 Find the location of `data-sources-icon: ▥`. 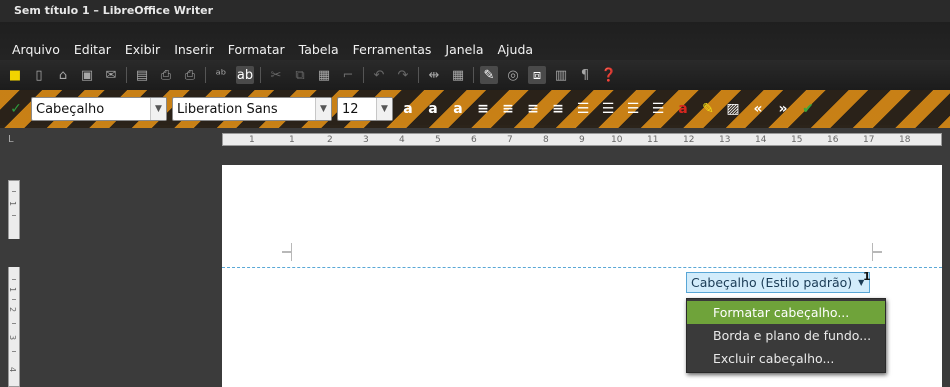

data-sources-icon: ▥ is located at coordinates (561, 75).